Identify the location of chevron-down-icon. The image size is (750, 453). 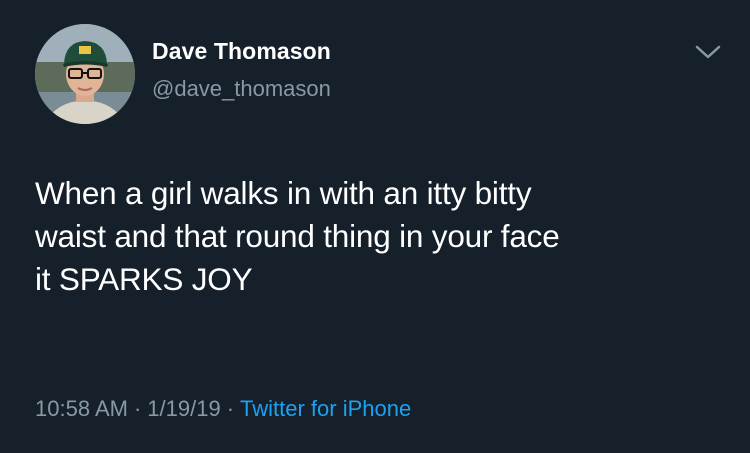
(708, 52).